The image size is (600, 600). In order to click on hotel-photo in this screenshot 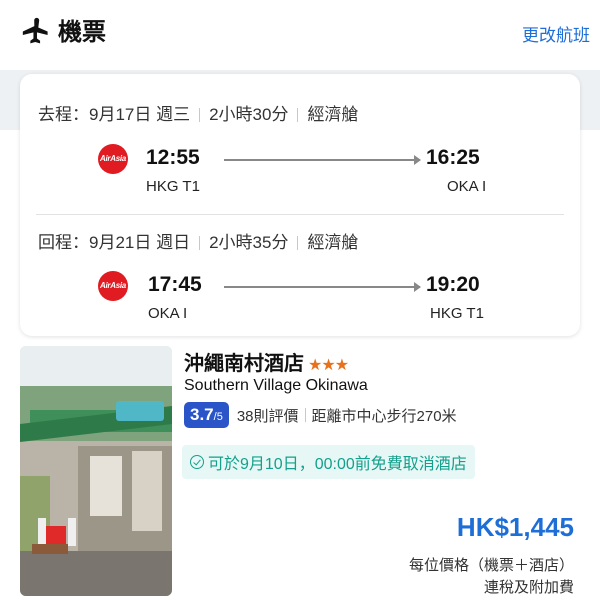, I will do `click(96, 471)`.